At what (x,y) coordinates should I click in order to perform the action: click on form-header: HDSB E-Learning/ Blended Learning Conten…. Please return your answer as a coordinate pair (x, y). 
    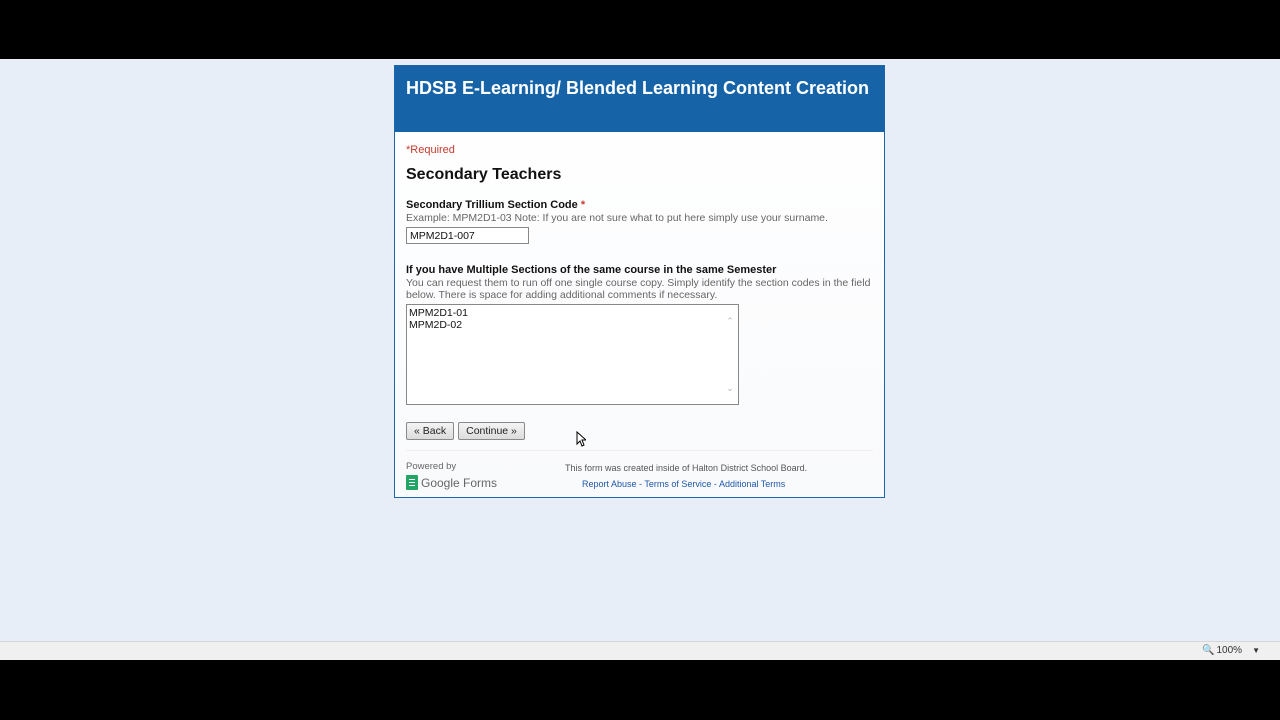
    Looking at the image, I should click on (639, 99).